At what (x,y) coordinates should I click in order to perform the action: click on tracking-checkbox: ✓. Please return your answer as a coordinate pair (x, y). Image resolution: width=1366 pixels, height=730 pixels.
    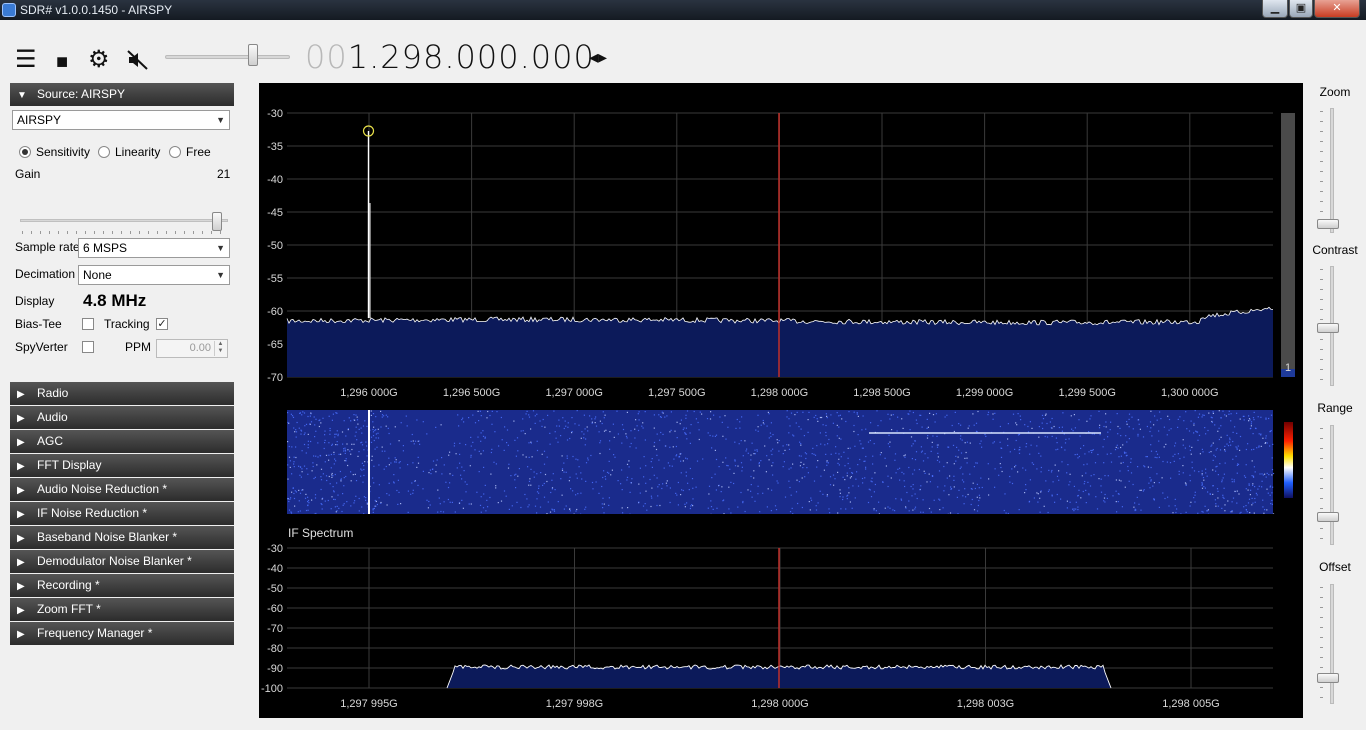
    Looking at the image, I should click on (162, 324).